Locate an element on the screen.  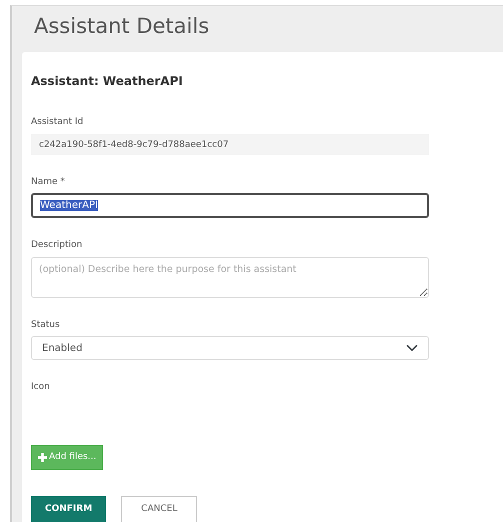
name-field: WeatherAPI is located at coordinates (230, 205).